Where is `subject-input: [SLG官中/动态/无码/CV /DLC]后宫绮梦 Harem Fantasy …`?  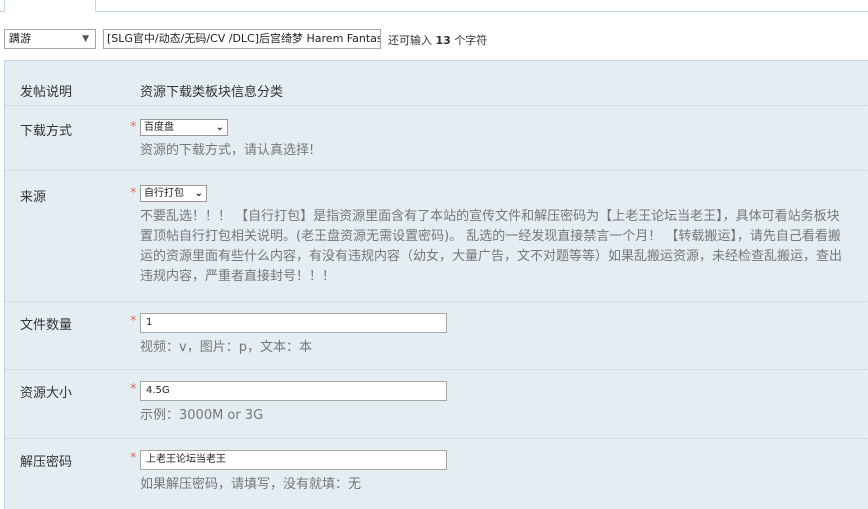
subject-input: [SLG官中/动态/无码/CV /DLC]后宫绮梦 Harem Fantasy … is located at coordinates (242, 39).